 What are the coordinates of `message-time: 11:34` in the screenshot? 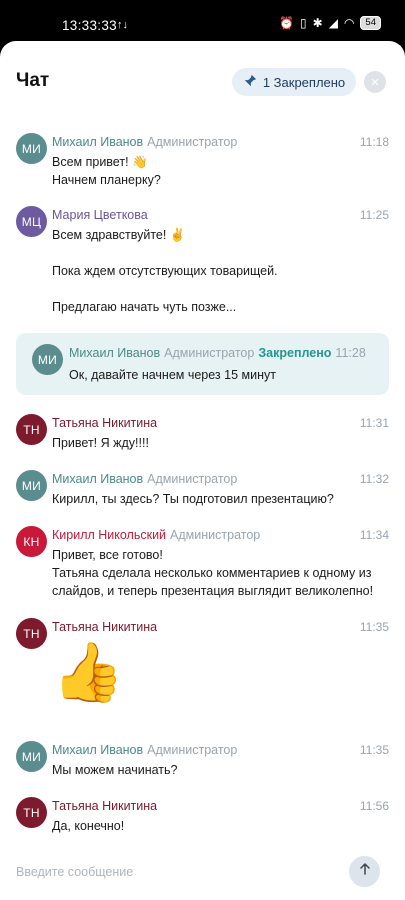 It's located at (374, 535).